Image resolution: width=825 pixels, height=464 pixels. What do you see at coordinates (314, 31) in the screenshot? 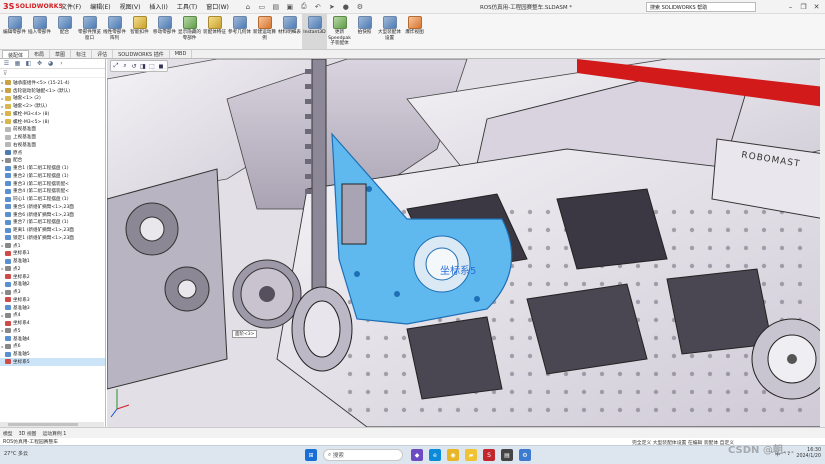
I see `ribbon-button-12: Instant3D` at bounding box center [314, 31].